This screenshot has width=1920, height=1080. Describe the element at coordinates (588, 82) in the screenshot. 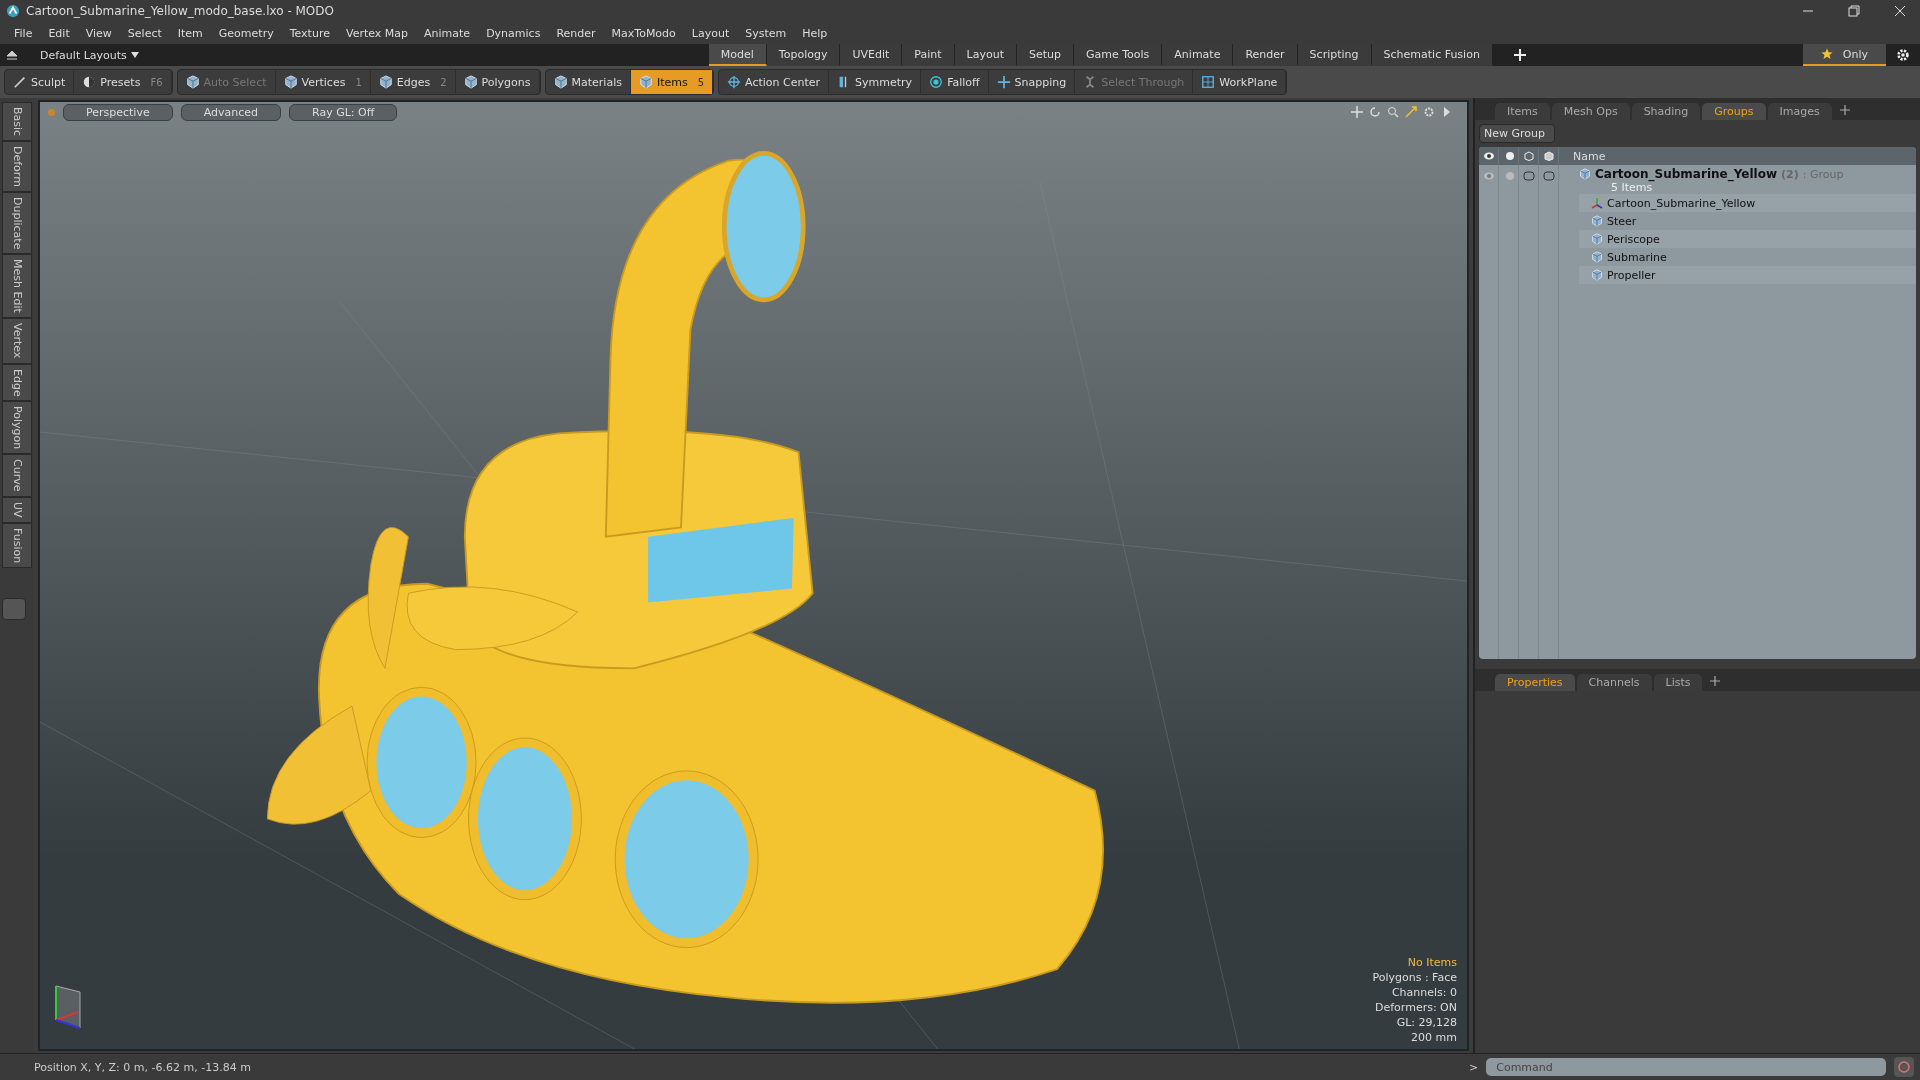

I see `toolbar-button: Materials` at that location.